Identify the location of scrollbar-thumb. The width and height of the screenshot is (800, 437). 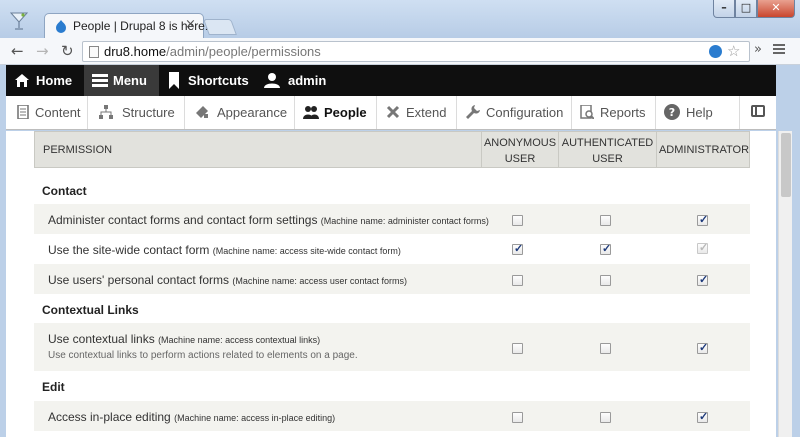
(786, 165).